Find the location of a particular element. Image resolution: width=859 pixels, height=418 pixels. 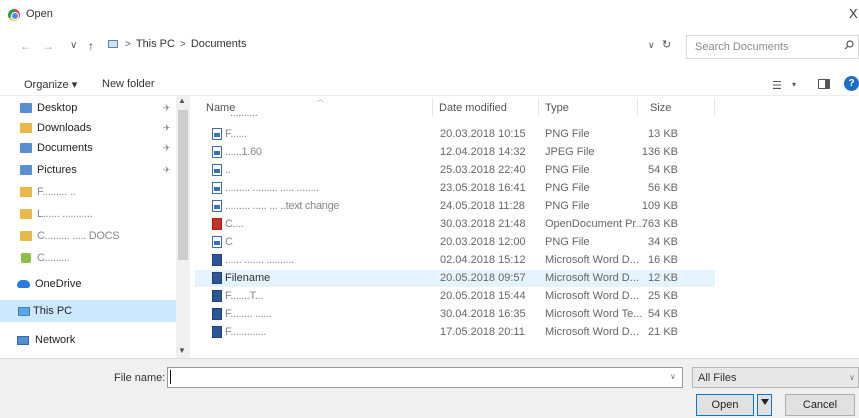

file-date: 20.03.2018 12:00 is located at coordinates (483, 242).